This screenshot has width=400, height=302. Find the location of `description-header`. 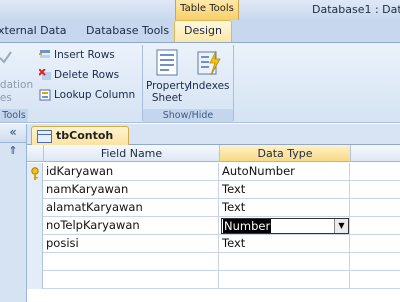

description-header is located at coordinates (375, 153).